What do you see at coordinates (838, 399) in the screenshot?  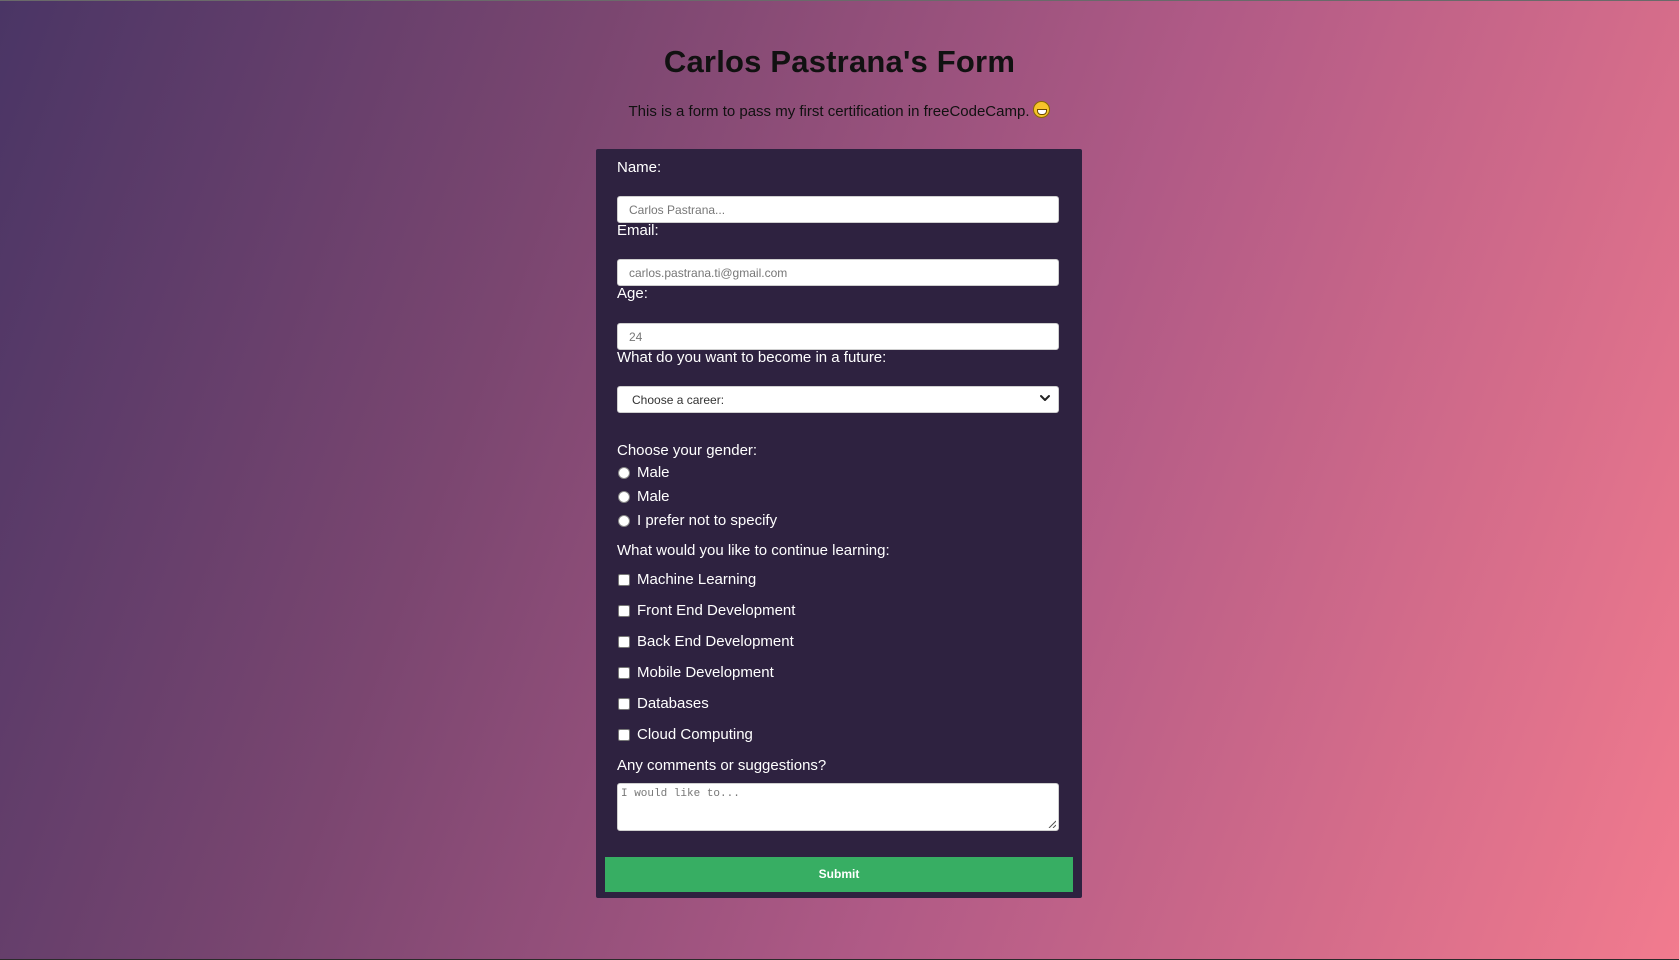 I see `career-select: Choose a career:` at bounding box center [838, 399].